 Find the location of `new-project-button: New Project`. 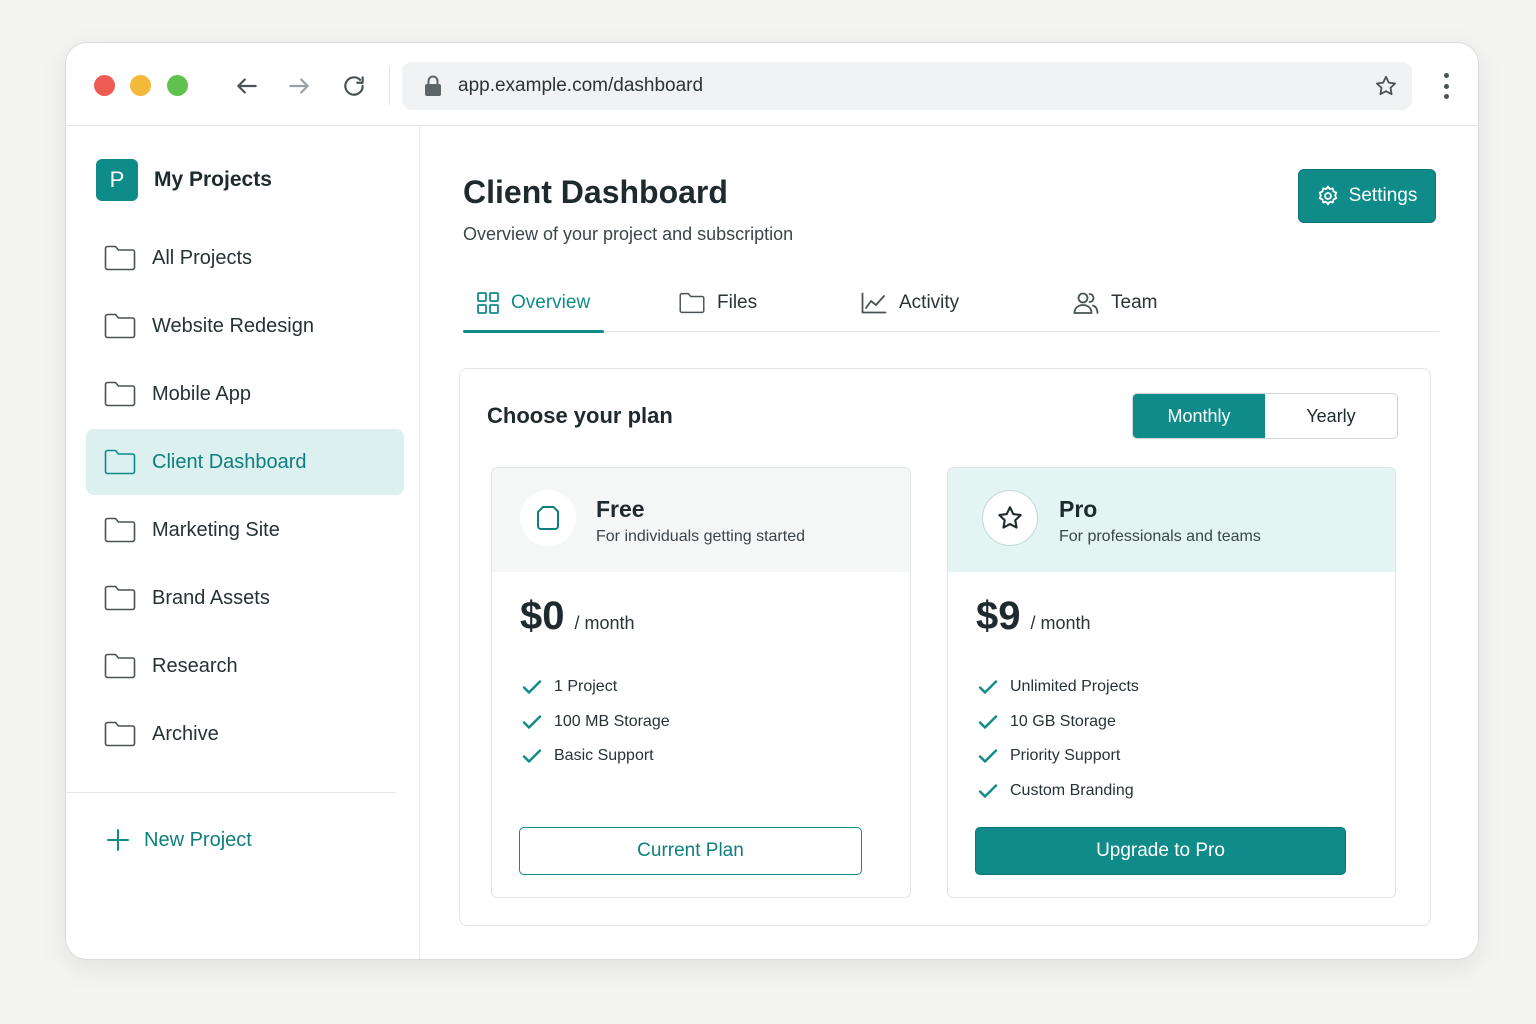

new-project-button: New Project is located at coordinates (179, 840).